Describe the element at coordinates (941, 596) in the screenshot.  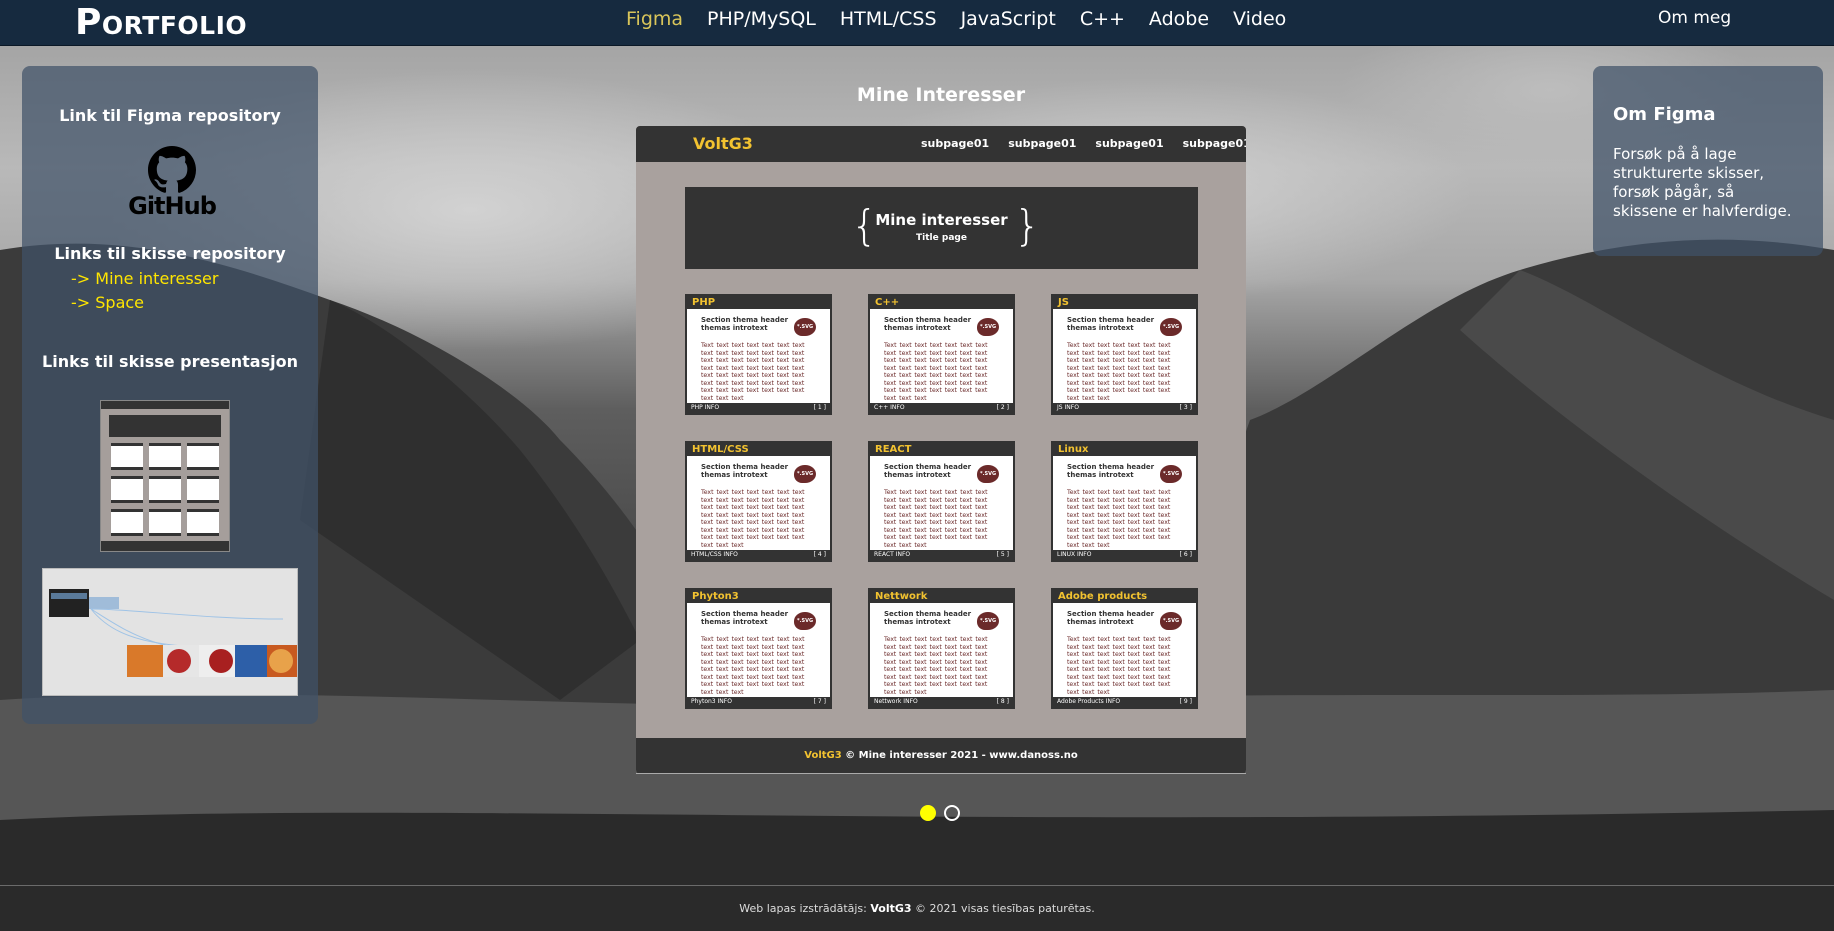
I see `card-title: Nettwork` at that location.